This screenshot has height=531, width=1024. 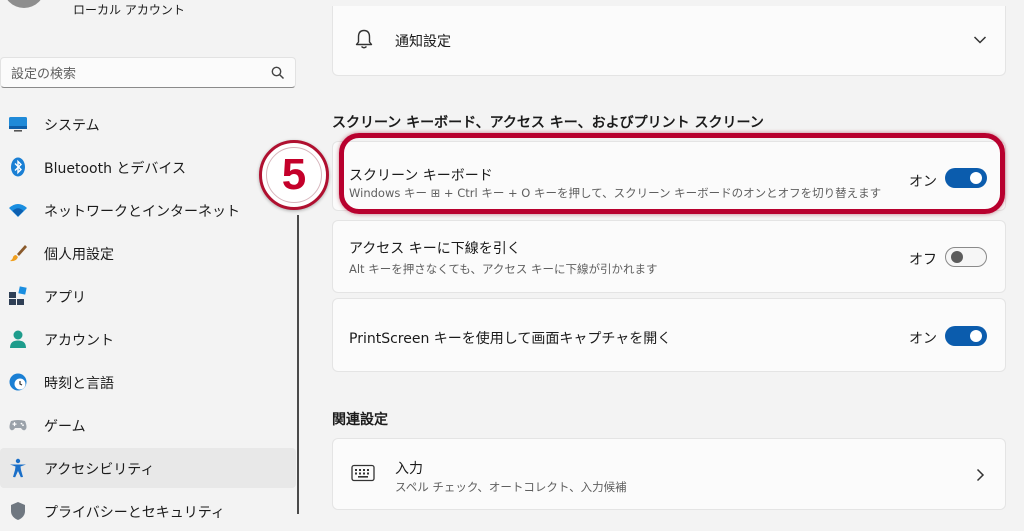 I want to click on setting-title: 入力, so click(x=409, y=469).